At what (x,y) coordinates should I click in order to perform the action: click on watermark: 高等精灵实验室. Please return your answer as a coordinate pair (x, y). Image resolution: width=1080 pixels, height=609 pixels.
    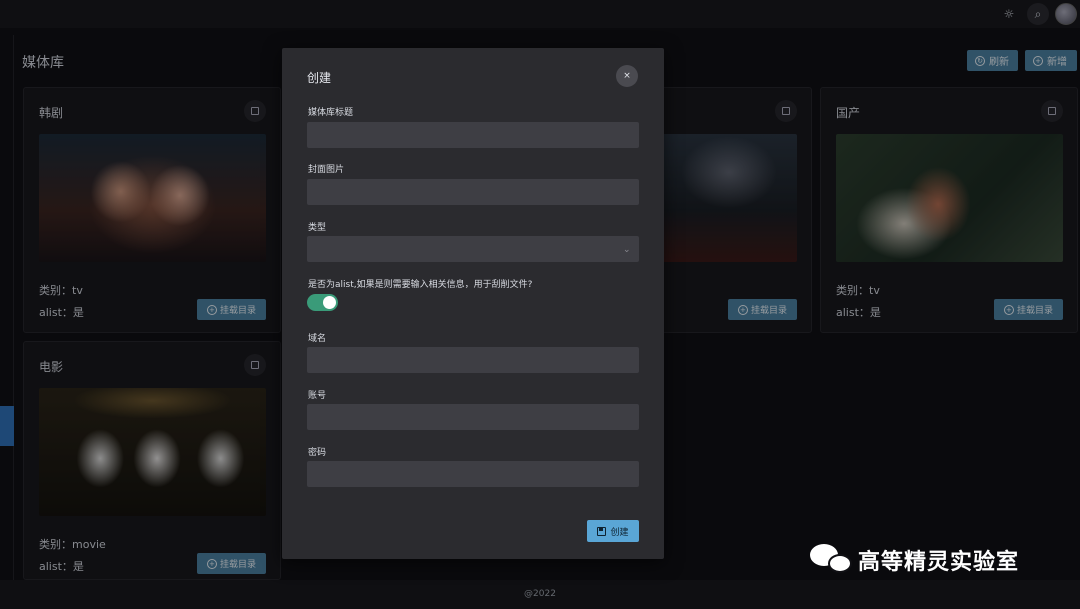
    Looking at the image, I should click on (914, 560).